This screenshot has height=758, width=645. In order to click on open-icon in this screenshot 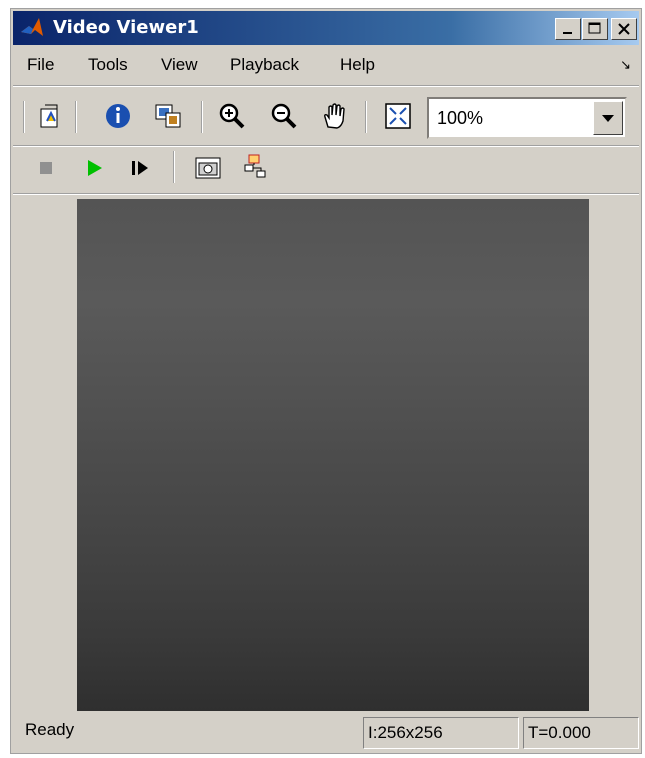, I will do `click(50, 116)`.